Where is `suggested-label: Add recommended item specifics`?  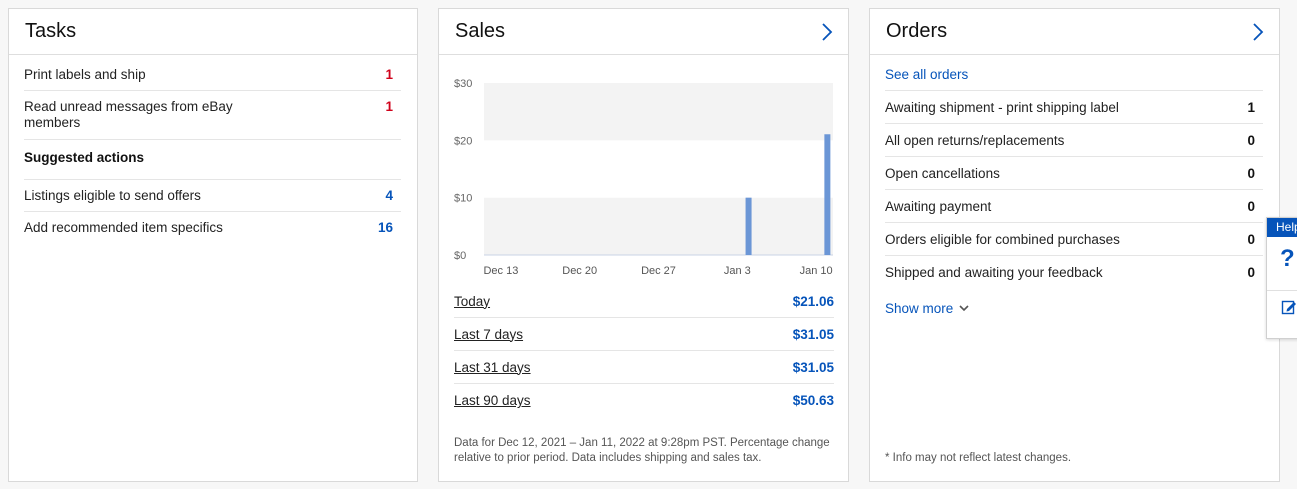
suggested-label: Add recommended item specifics is located at coordinates (123, 227).